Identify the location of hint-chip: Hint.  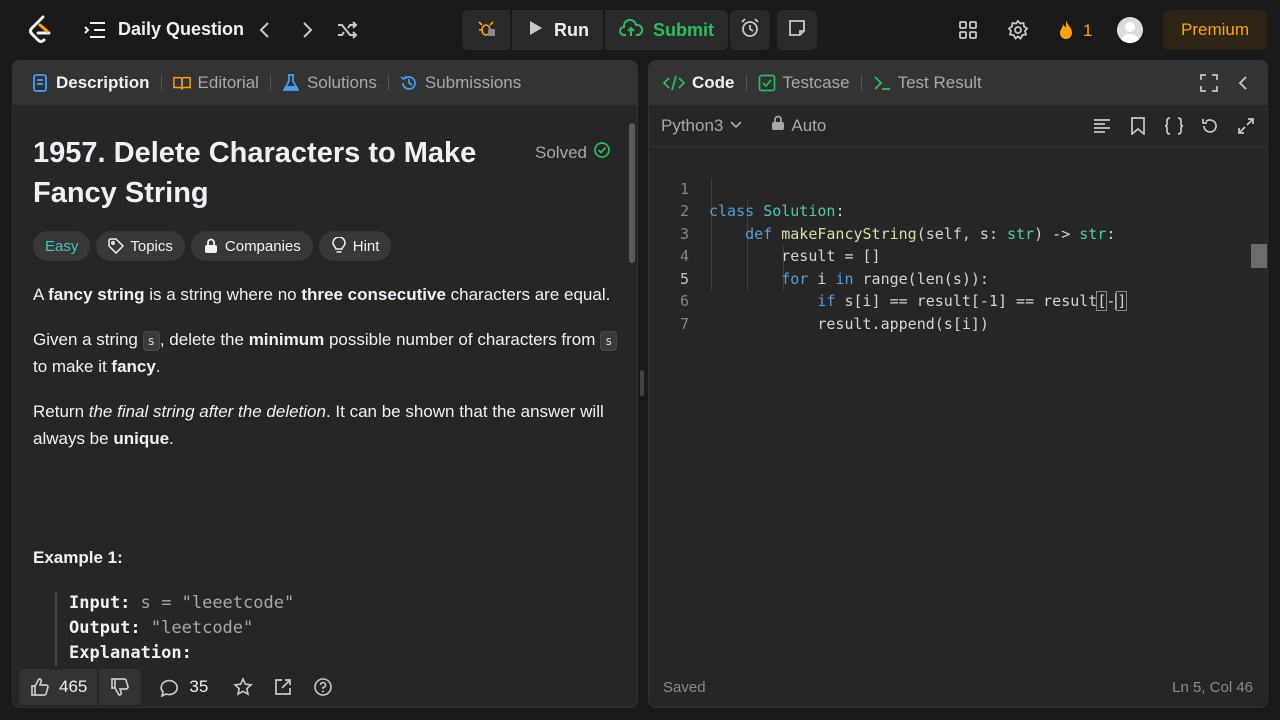
(355, 246).